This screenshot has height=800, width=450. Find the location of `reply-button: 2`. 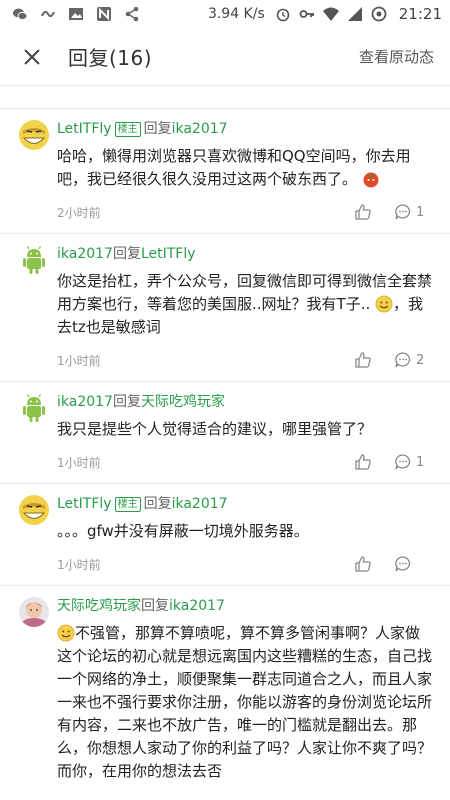

reply-button: 2 is located at coordinates (413, 360).